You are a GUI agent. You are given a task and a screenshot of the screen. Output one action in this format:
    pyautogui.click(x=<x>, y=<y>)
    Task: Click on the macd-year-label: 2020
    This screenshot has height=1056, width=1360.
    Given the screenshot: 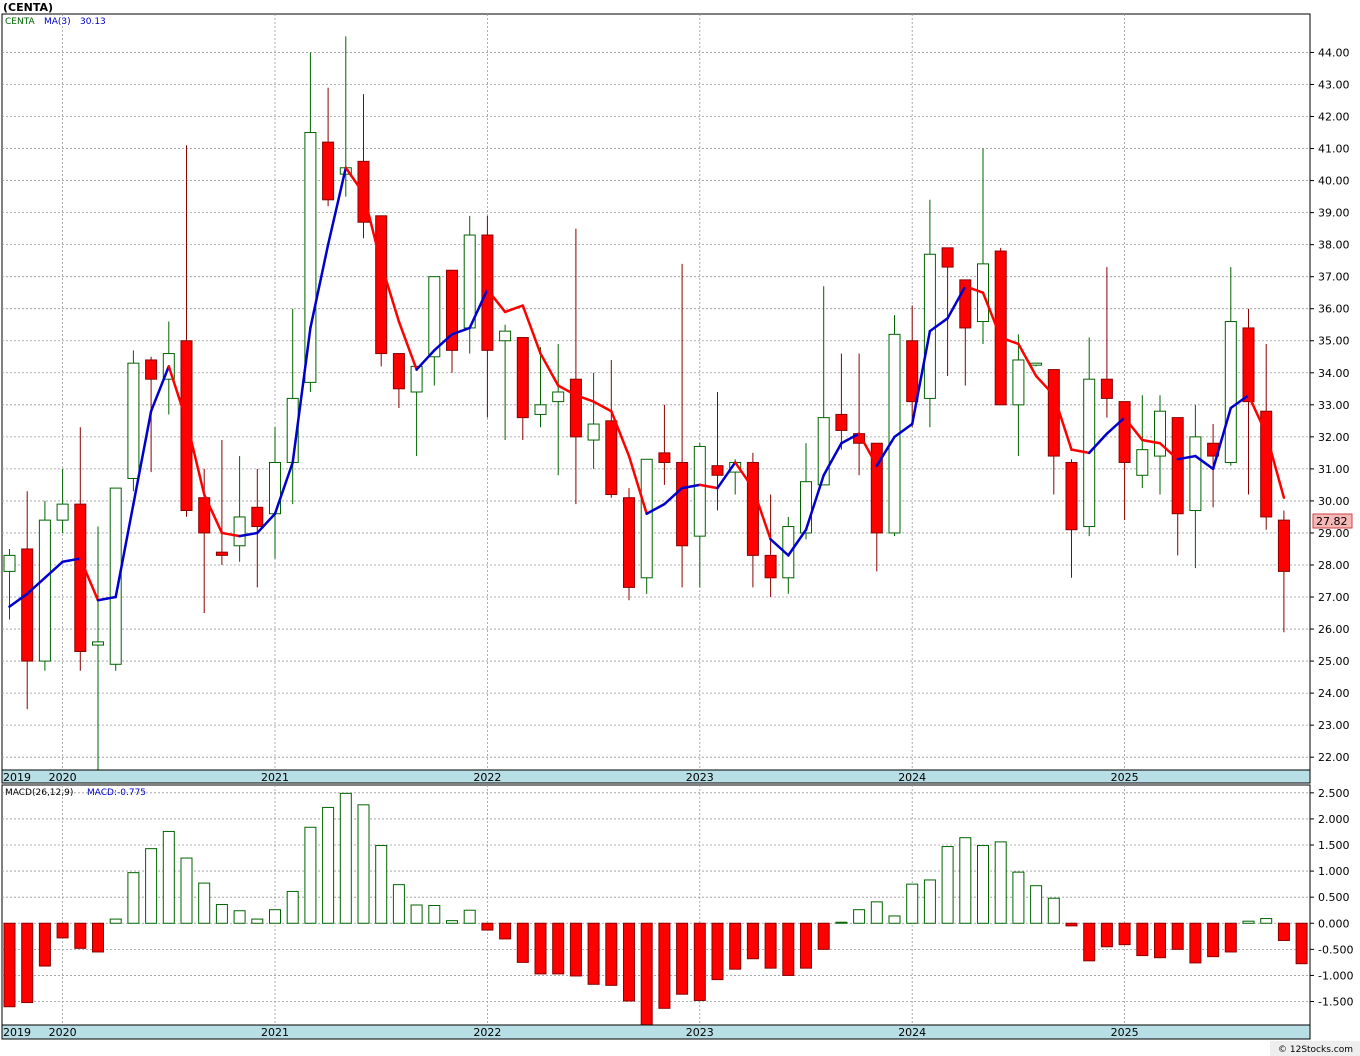 What is the action you would take?
    pyautogui.click(x=63, y=1032)
    